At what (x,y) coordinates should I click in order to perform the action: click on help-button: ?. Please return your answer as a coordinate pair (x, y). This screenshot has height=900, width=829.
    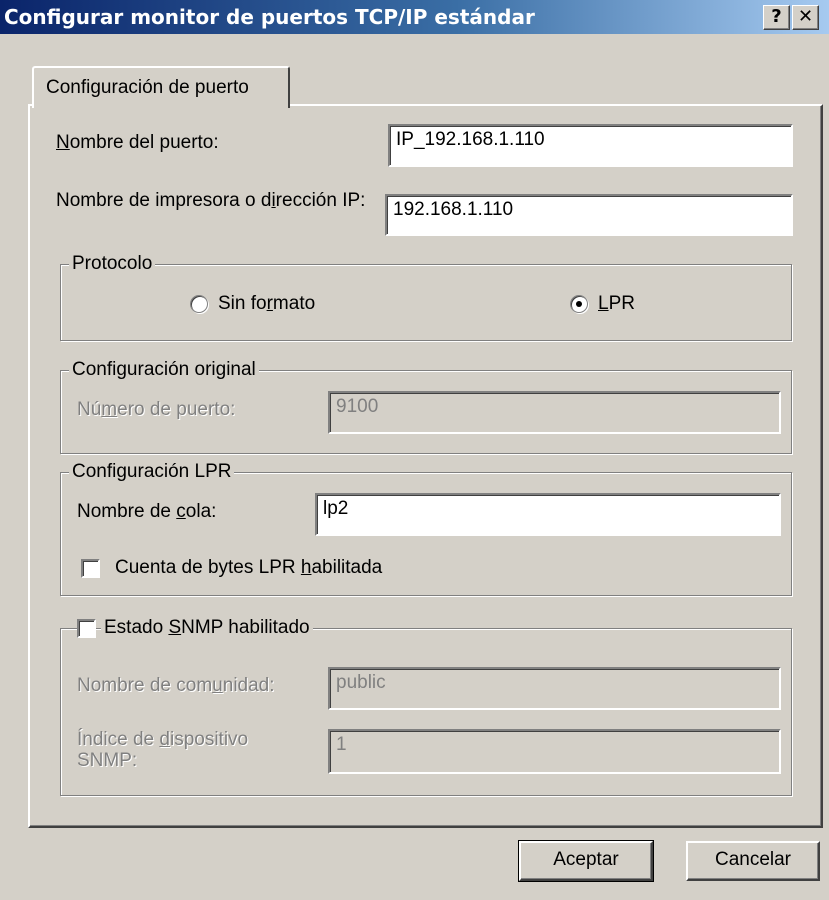
    Looking at the image, I should click on (776, 17).